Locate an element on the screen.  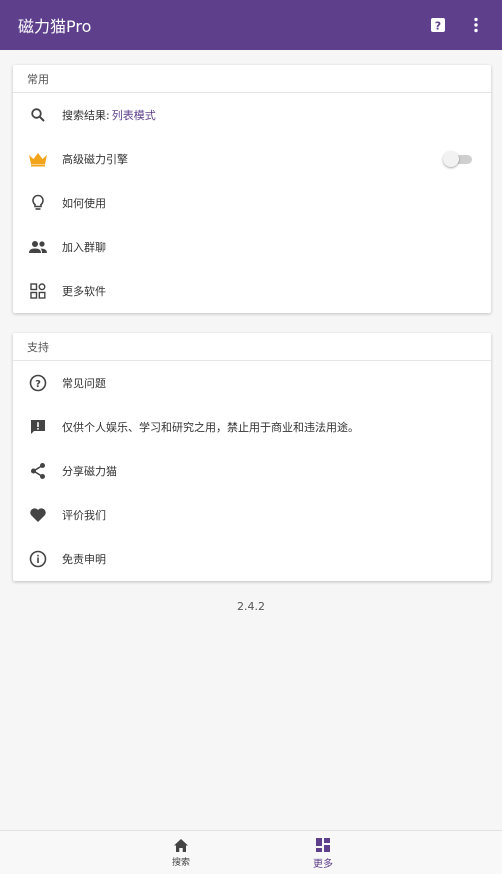
disclaimer-notice-label: 仅供个人娱乐、学习和研究之用，禁止用于商业和违法用途。 is located at coordinates (210, 427).